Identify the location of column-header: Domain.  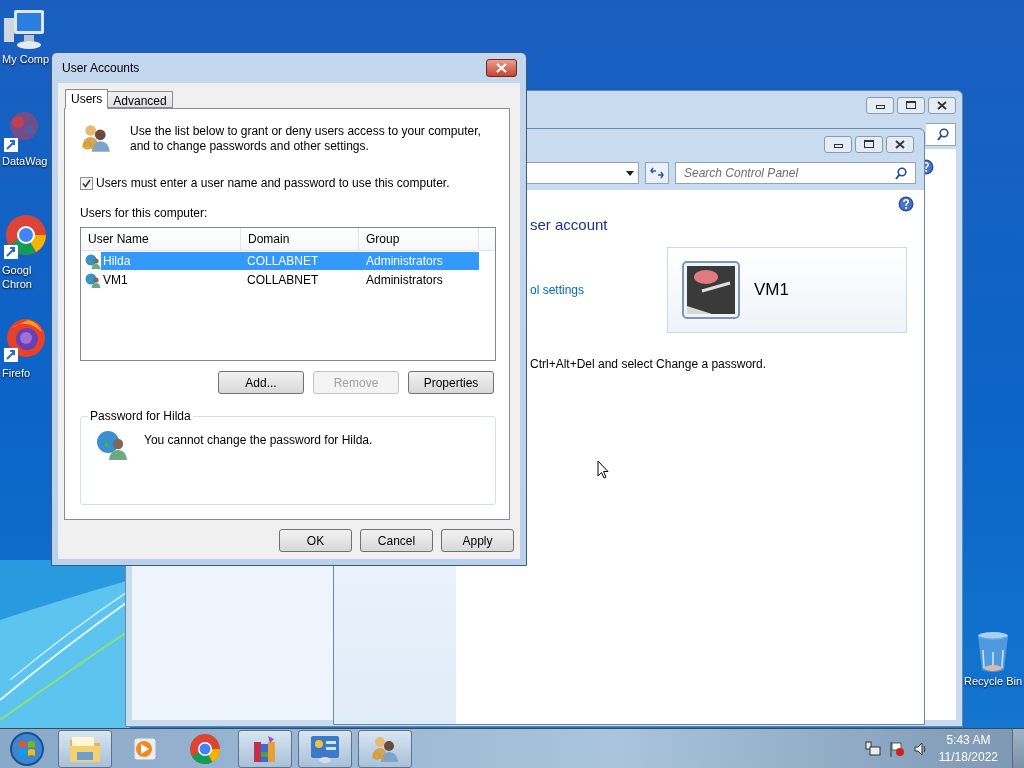
(300, 239).